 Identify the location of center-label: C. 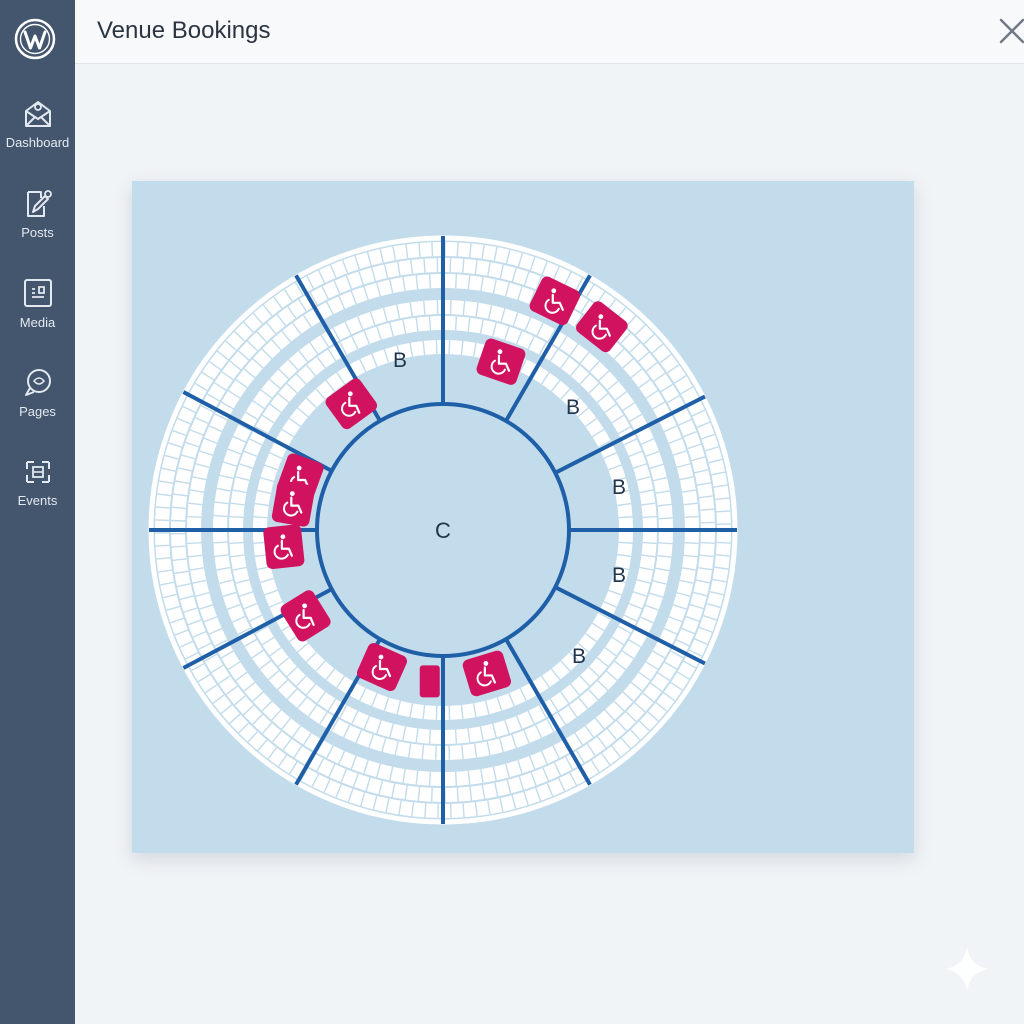
(443, 530).